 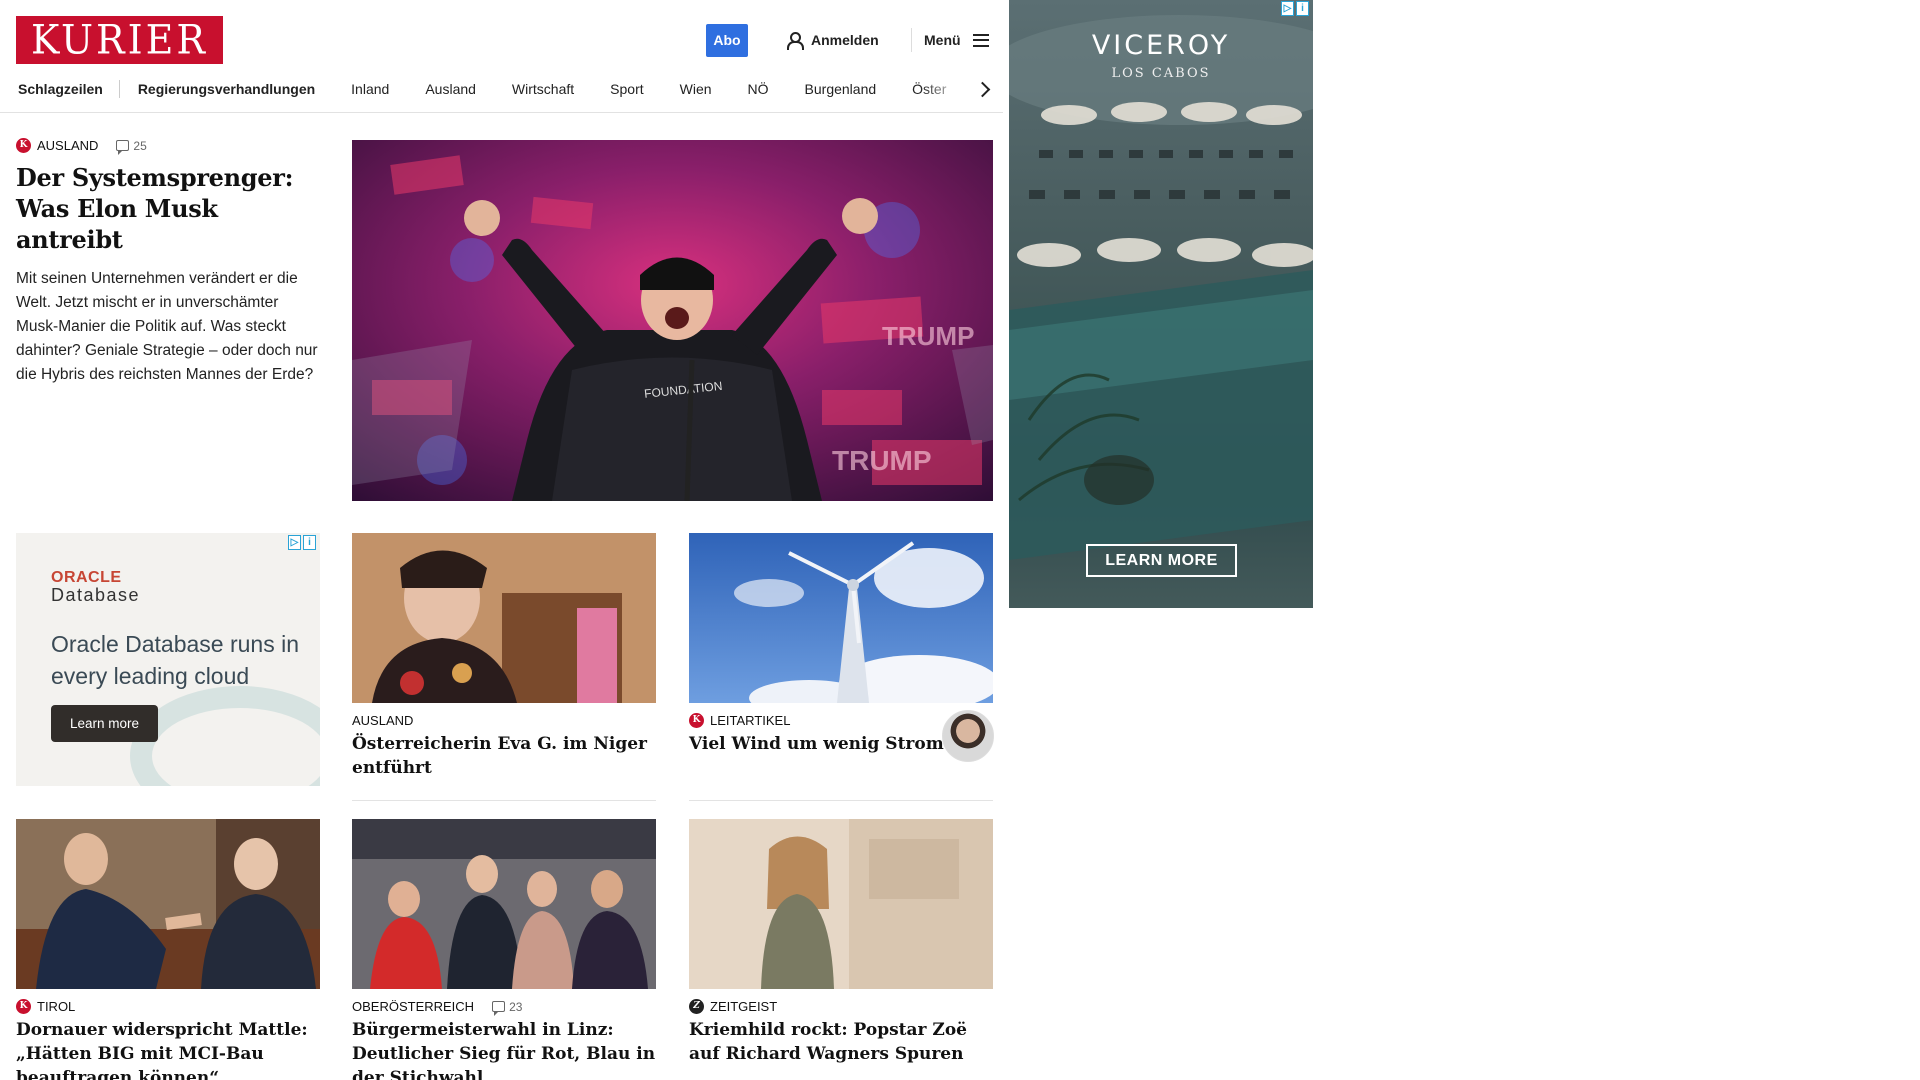 What do you see at coordinates (950, 89) in the screenshot?
I see `nav-fade` at bounding box center [950, 89].